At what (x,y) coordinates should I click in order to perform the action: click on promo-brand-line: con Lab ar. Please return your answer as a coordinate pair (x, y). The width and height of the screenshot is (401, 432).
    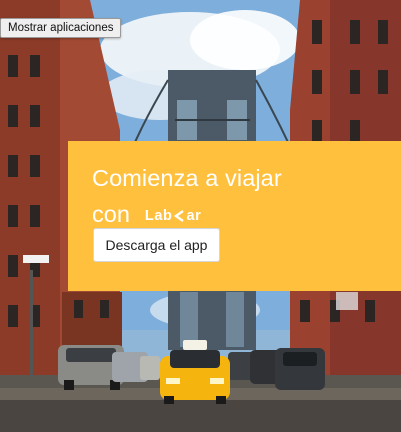
    Looking at the image, I should click on (146, 214).